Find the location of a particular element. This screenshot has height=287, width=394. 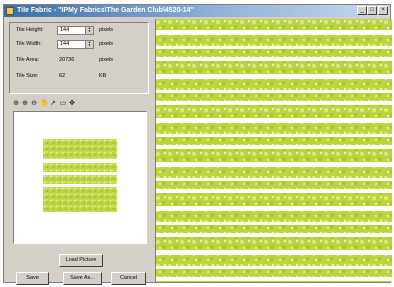

zoom-in-icon: ⊕ is located at coordinates (25, 103).